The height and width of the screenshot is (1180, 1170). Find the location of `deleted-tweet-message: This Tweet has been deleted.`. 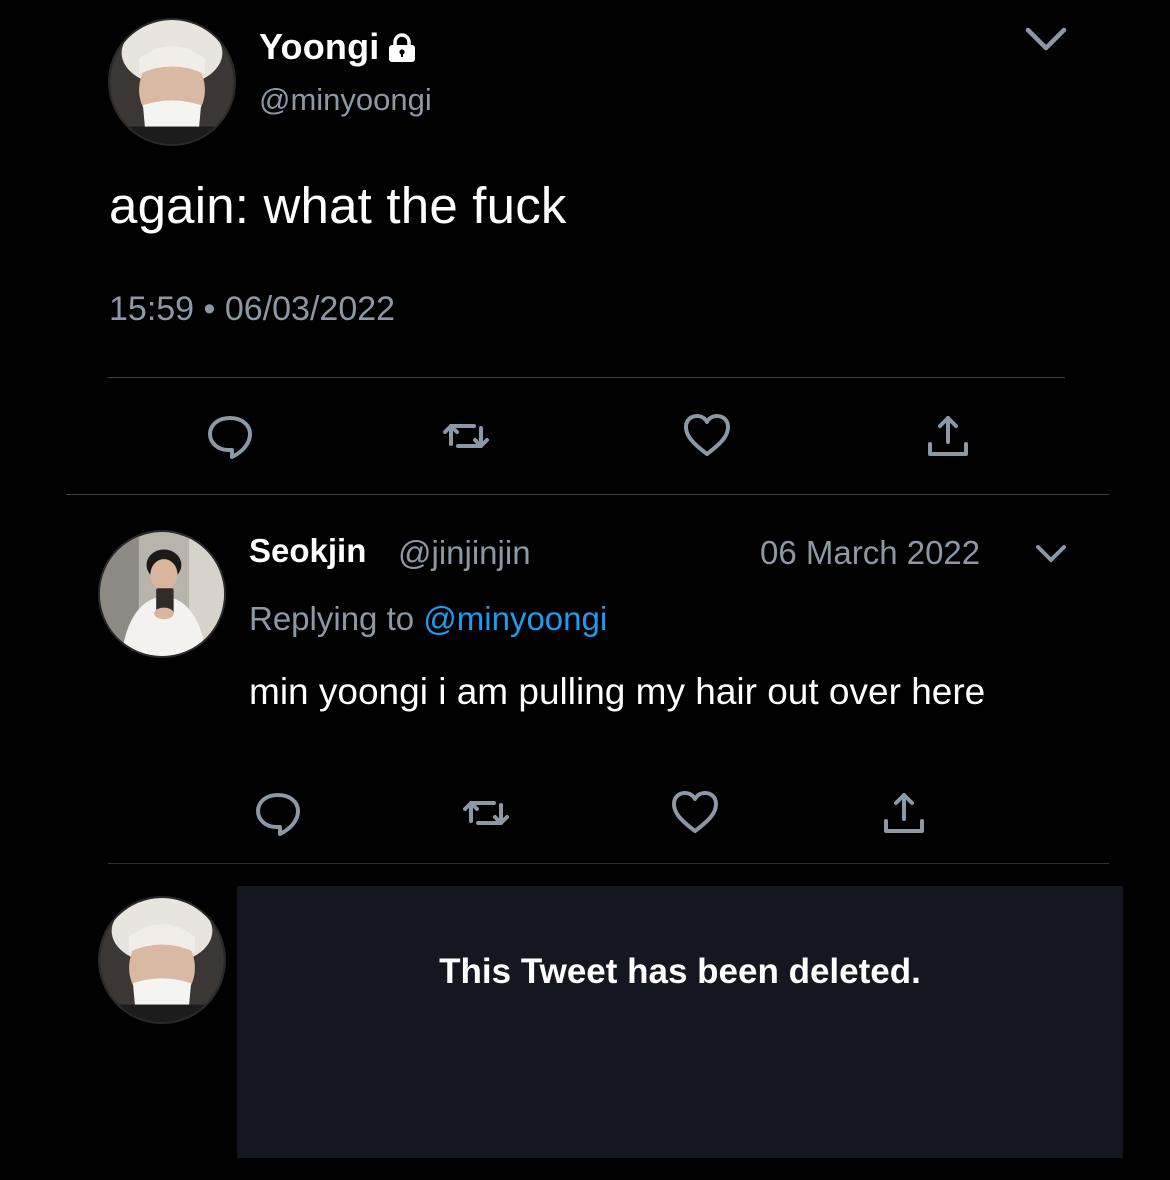

deleted-tweet-message: This Tweet has been deleted. is located at coordinates (680, 971).